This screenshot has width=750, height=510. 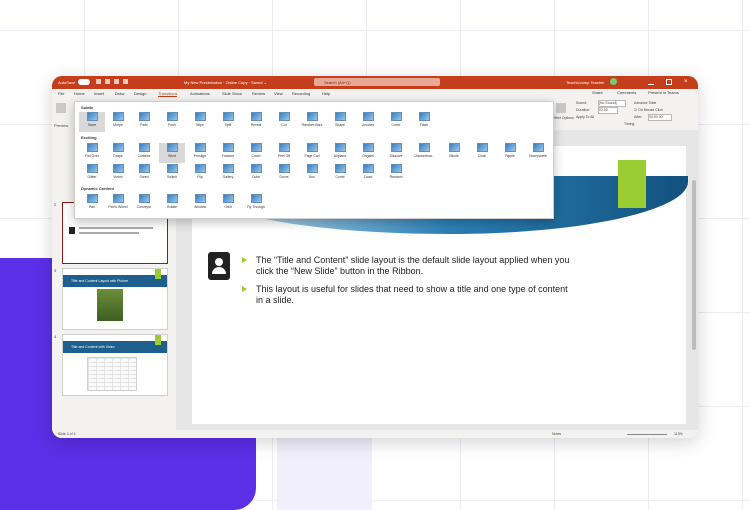 I want to click on tab-animations: Animations, so click(x=200, y=93).